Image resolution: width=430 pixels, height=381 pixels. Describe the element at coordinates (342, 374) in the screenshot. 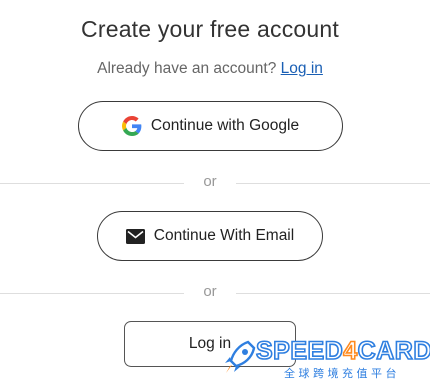

I see `watermark-tagline: 全球跨境充值平台` at that location.